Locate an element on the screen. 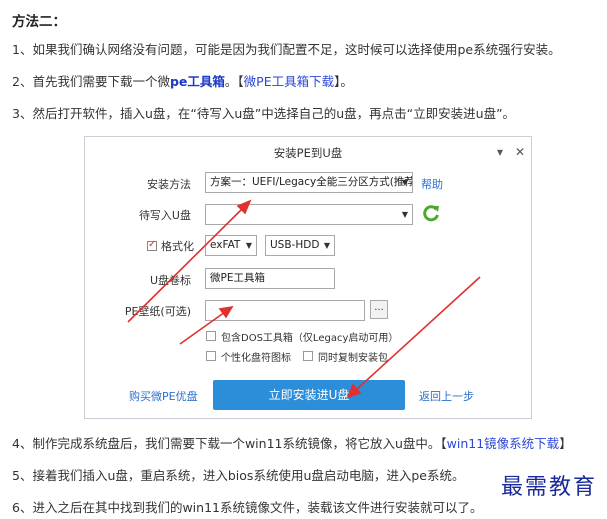 This screenshot has height=519, width=607. boot-mode-value: USB-HDD is located at coordinates (295, 245).